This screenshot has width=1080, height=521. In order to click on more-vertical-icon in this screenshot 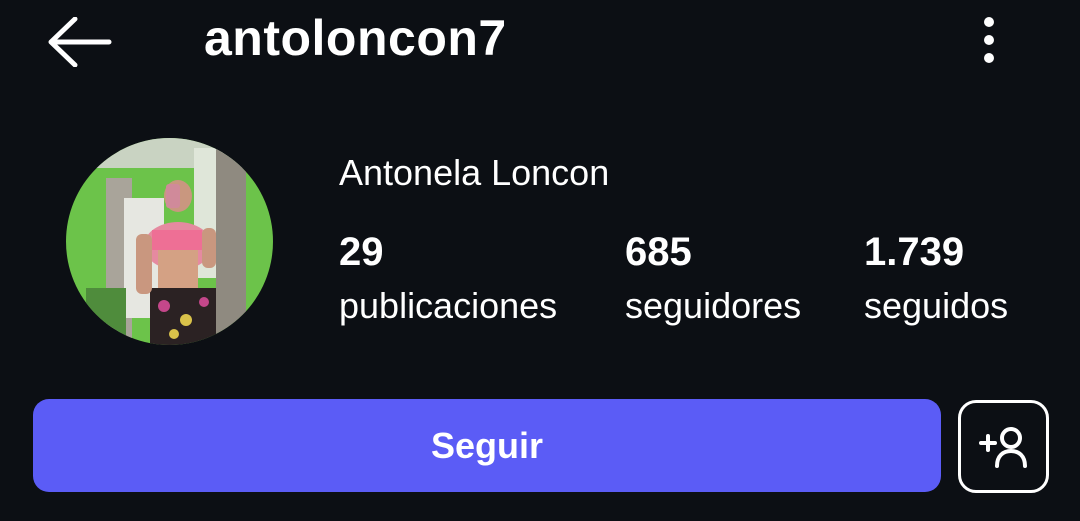, I will do `click(989, 40)`.